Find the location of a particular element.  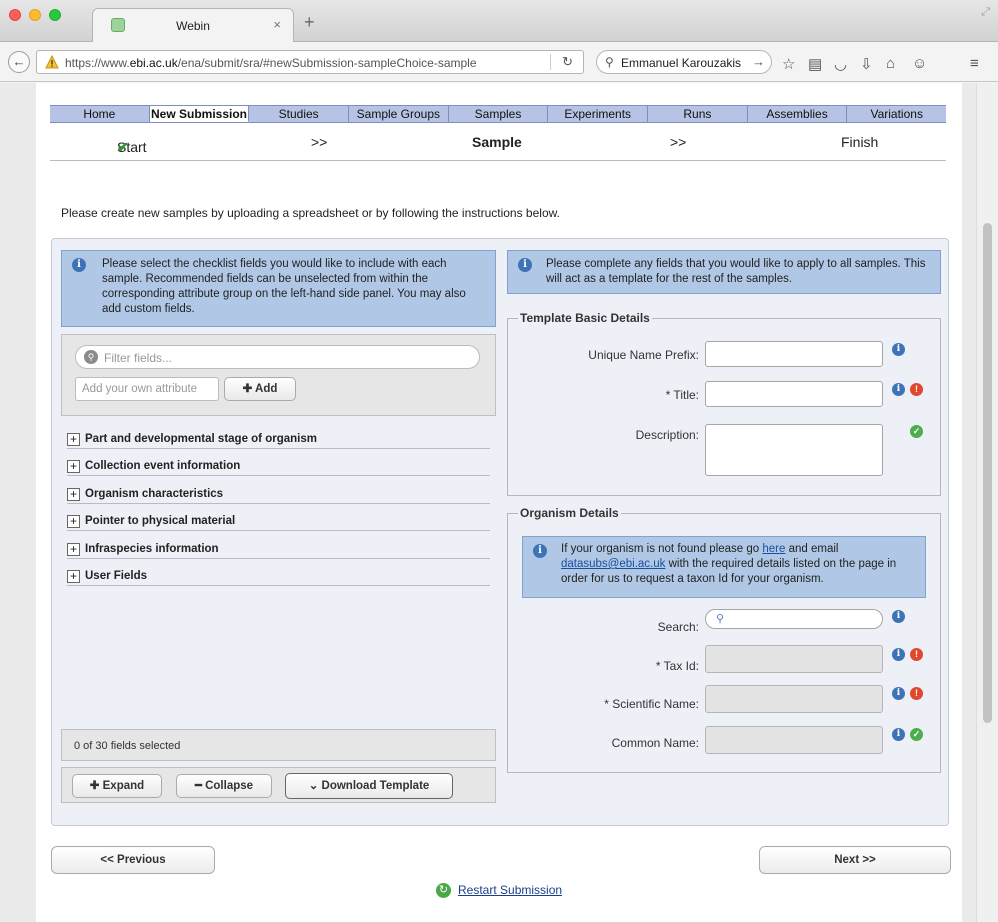

group-physical-material: + Pointer to physical material is located at coordinates (278, 521).